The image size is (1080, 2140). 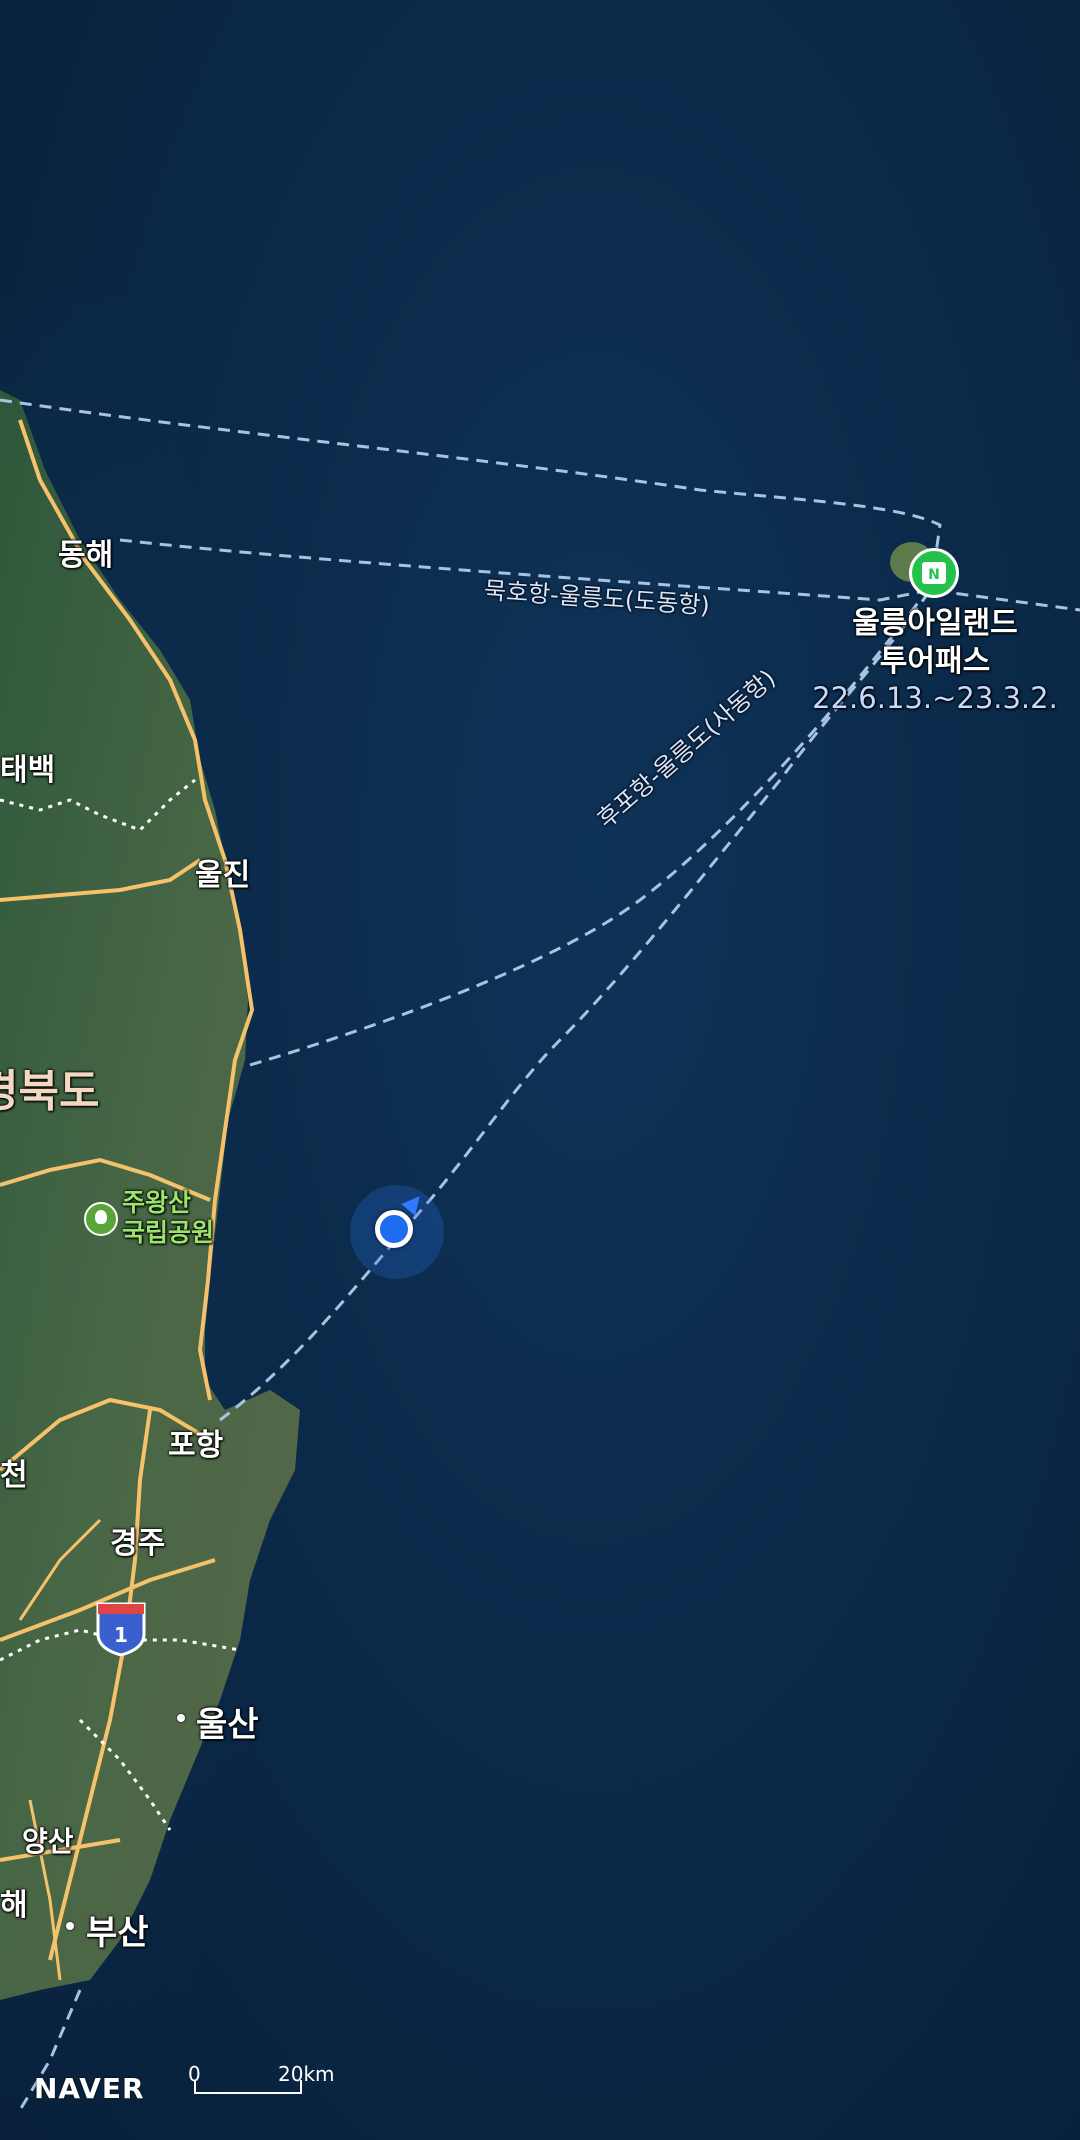 I want to click on poi-name-line1: 울릉아일랜드, so click(x=935, y=623).